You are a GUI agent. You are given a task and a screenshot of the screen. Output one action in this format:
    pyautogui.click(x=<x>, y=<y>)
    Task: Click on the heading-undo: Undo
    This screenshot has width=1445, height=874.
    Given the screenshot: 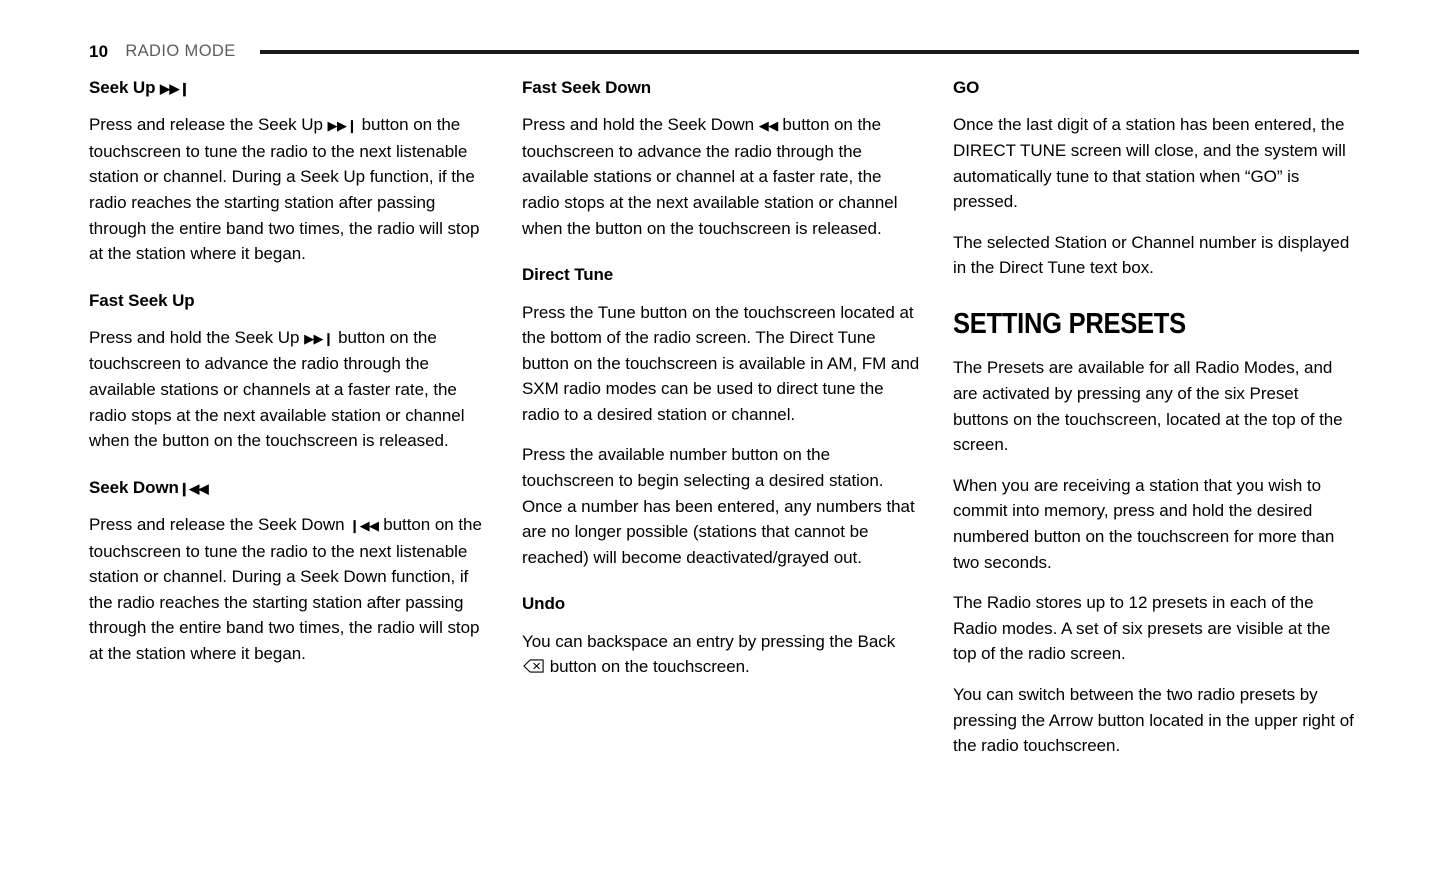 What is the action you would take?
    pyautogui.click(x=722, y=604)
    